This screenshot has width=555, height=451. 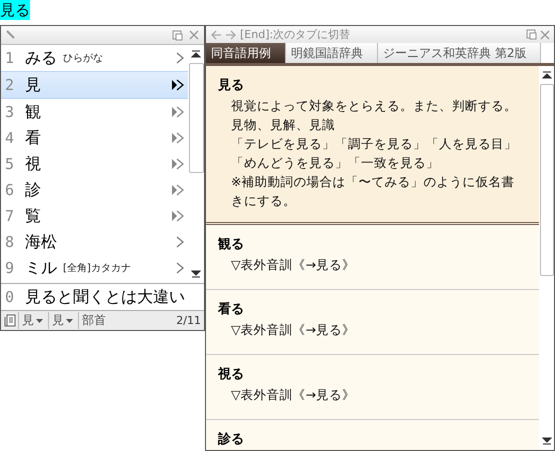 What do you see at coordinates (41, 242) in the screenshot?
I see `candidate-text: 海松` at bounding box center [41, 242].